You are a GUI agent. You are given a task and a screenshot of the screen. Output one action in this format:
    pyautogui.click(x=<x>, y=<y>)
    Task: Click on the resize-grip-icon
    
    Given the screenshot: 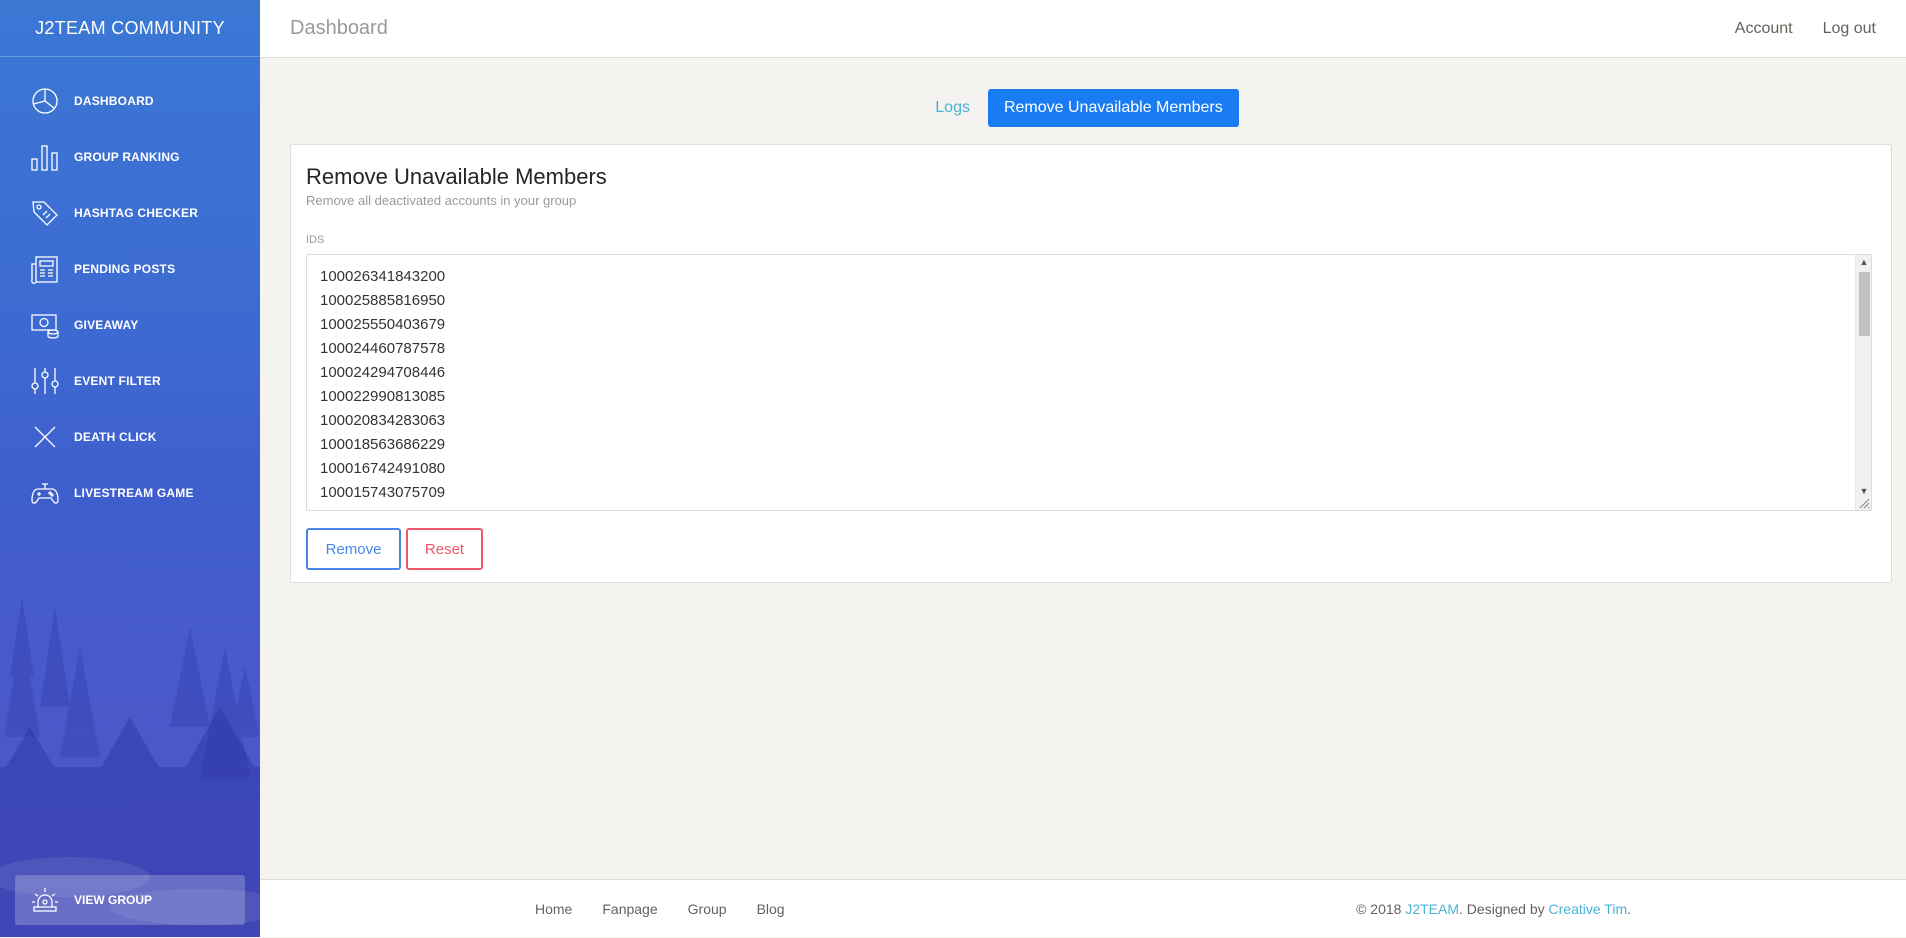 What is the action you would take?
    pyautogui.click(x=1863, y=502)
    